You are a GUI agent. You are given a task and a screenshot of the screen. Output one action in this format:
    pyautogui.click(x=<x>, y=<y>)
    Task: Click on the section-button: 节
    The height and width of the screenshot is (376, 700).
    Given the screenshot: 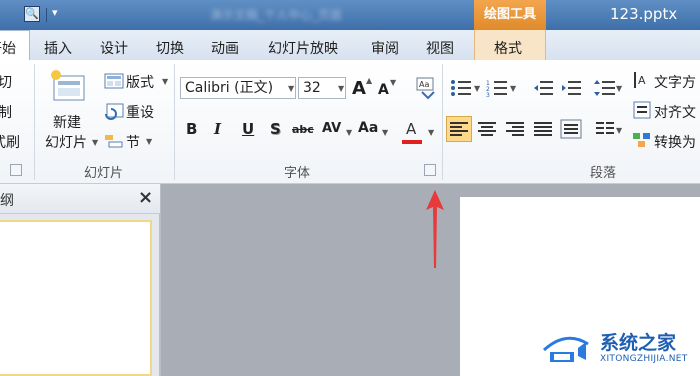 What is the action you would take?
    pyautogui.click(x=133, y=142)
    